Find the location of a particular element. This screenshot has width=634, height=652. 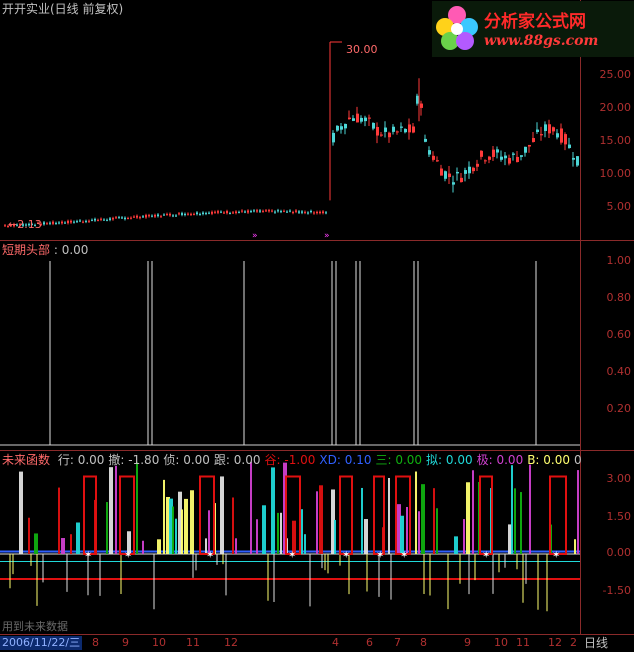

short-tick: 1.00 is located at coordinates (619, 260).